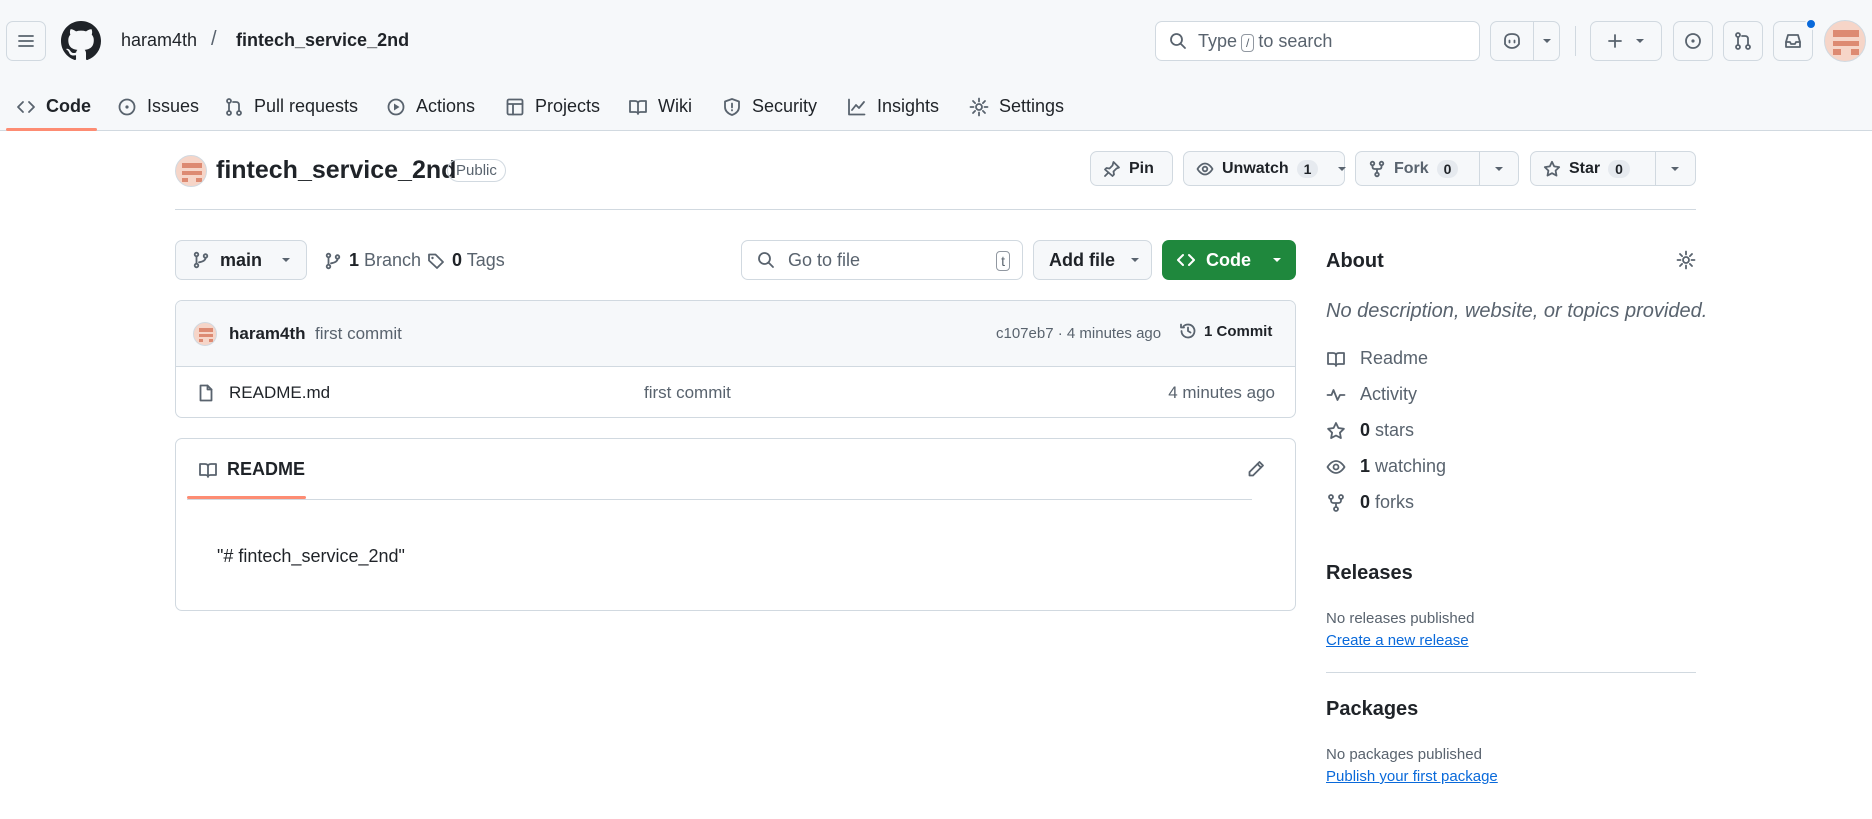 This screenshot has width=1872, height=819. What do you see at coordinates (358, 334) in the screenshot?
I see `commit-message: first commit` at bounding box center [358, 334].